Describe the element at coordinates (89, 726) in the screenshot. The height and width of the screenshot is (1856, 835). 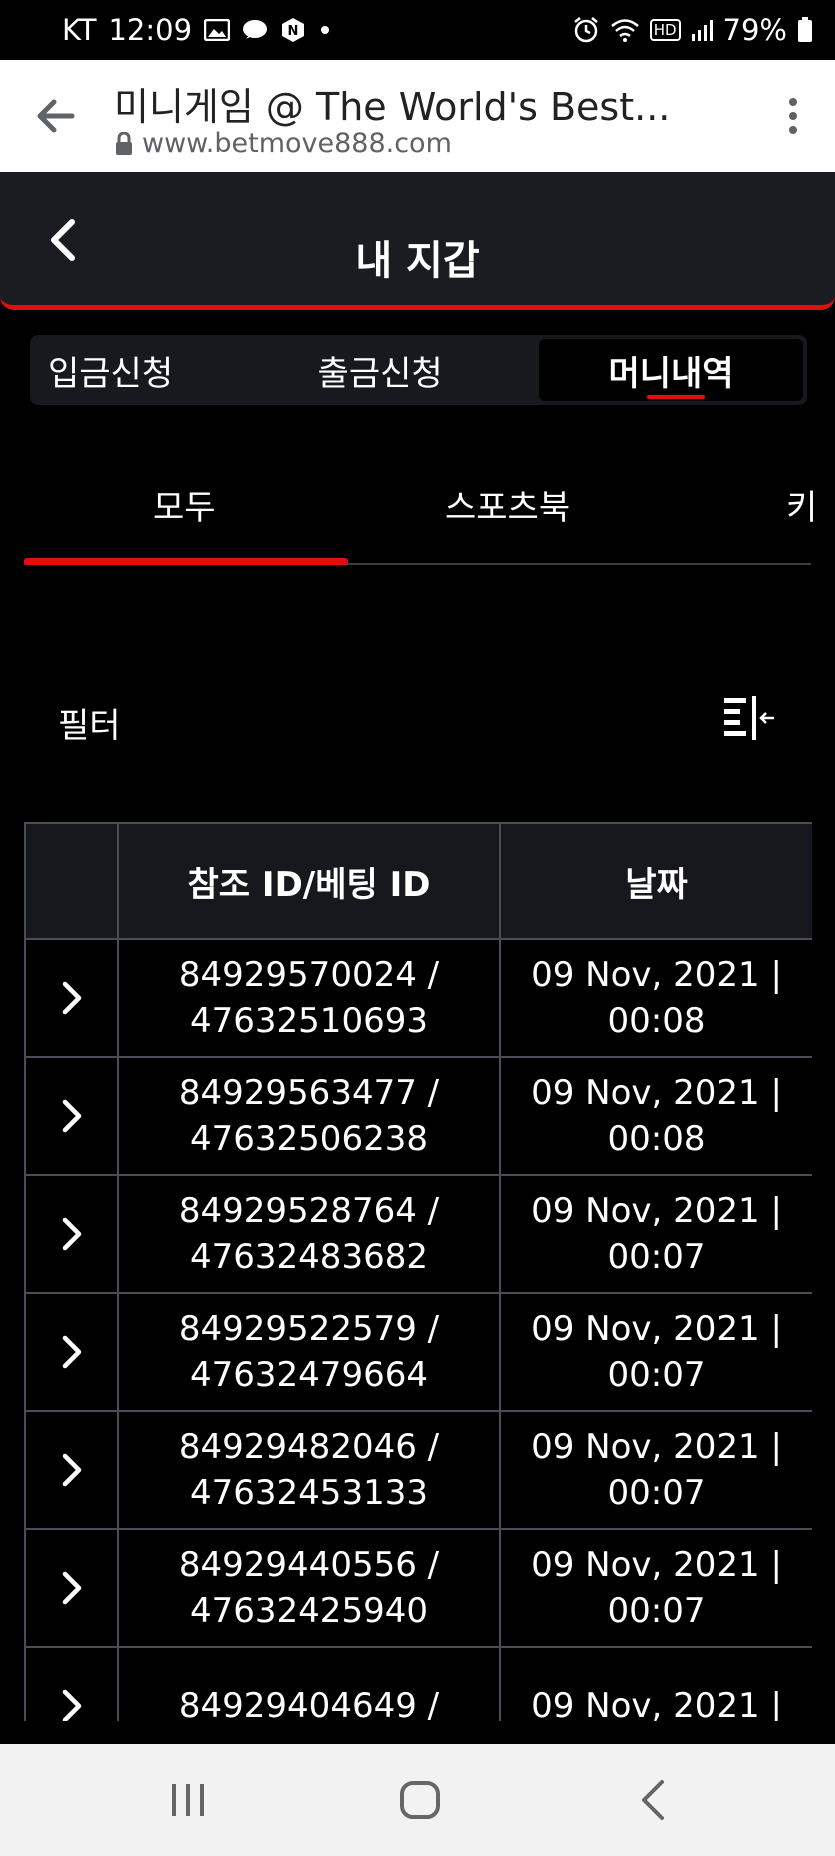
I see `filter-label: 필터` at that location.